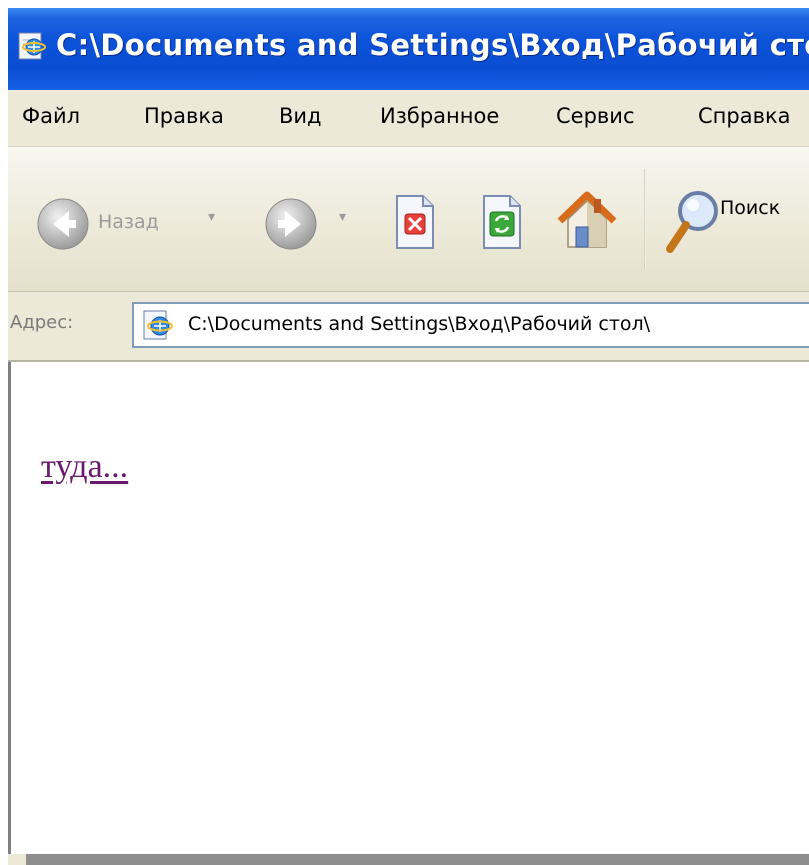  I want to click on search-icon, so click(692, 222).